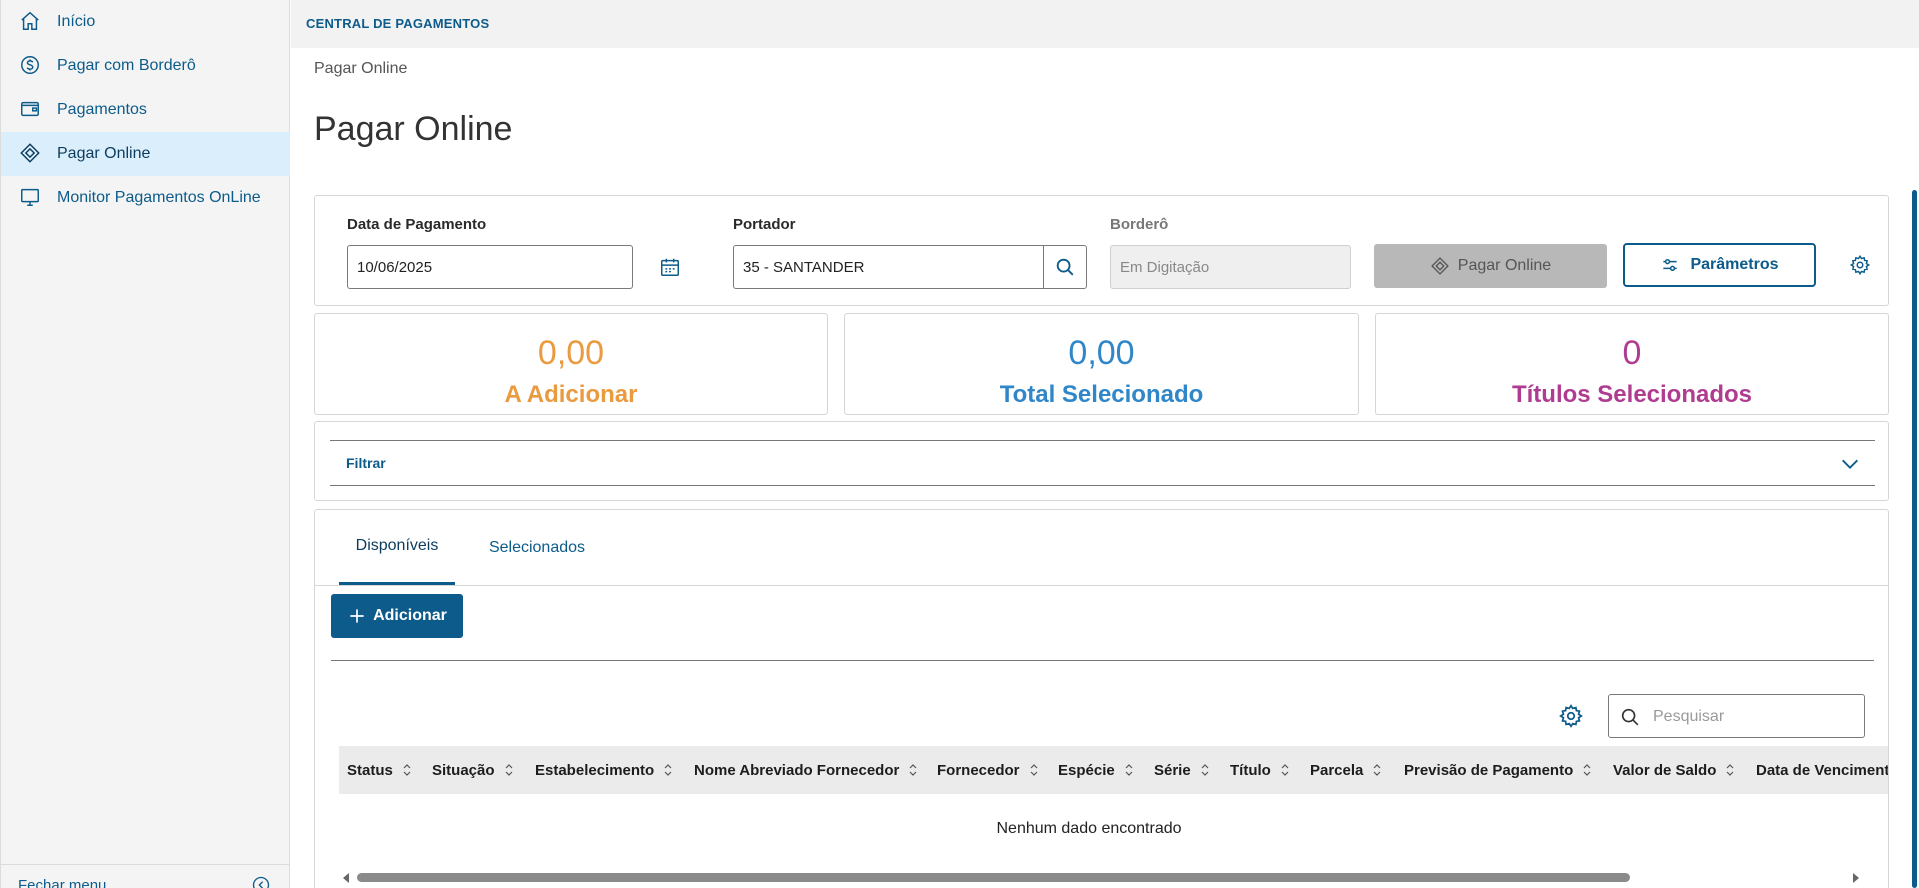 This screenshot has width=1919, height=888. I want to click on sidebar-item-pagamentos: Pagamentos, so click(145, 110).